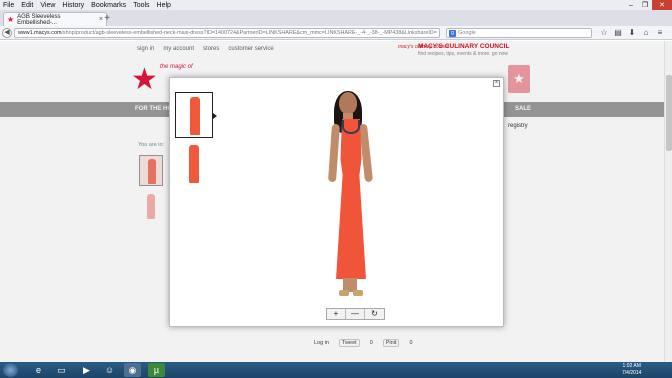  I want to click on menu-bookmarks: Bookmarks, so click(108, 5).